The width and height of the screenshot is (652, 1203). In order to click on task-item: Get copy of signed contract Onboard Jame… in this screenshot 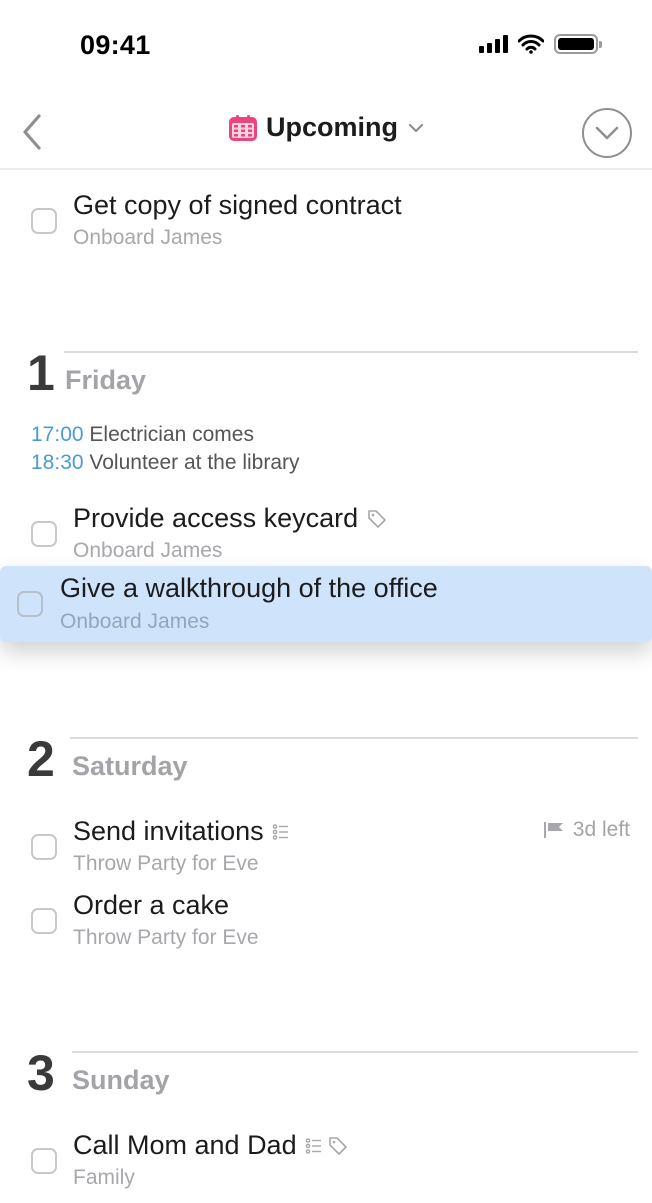, I will do `click(326, 218)`.